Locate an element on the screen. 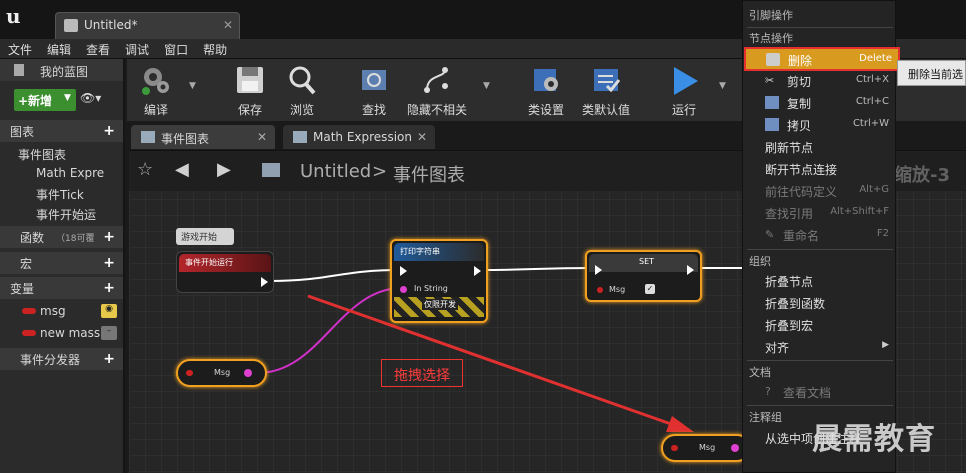 This screenshot has width=966, height=473. save-button: 保存 is located at coordinates (250, 90).